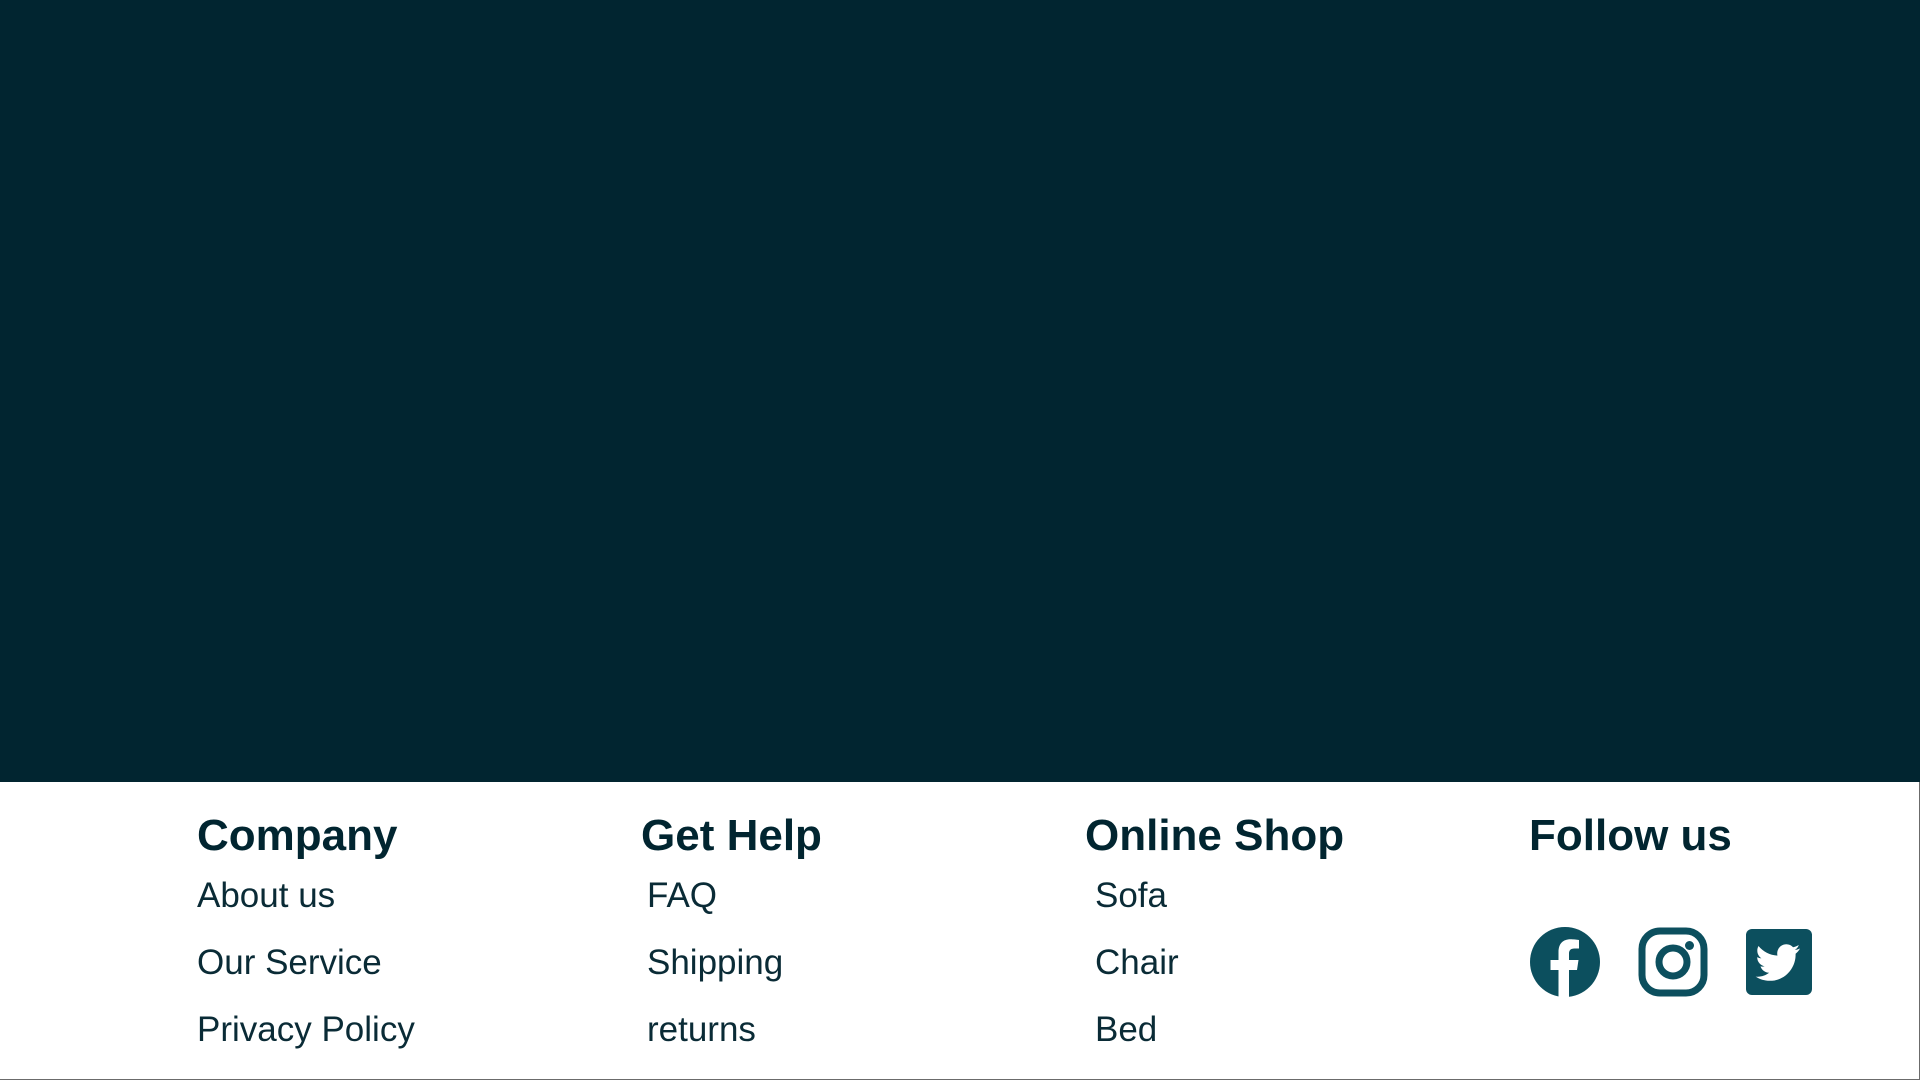 The image size is (1920, 1080). I want to click on footer-link-sofa: Sofa, so click(1214, 896).